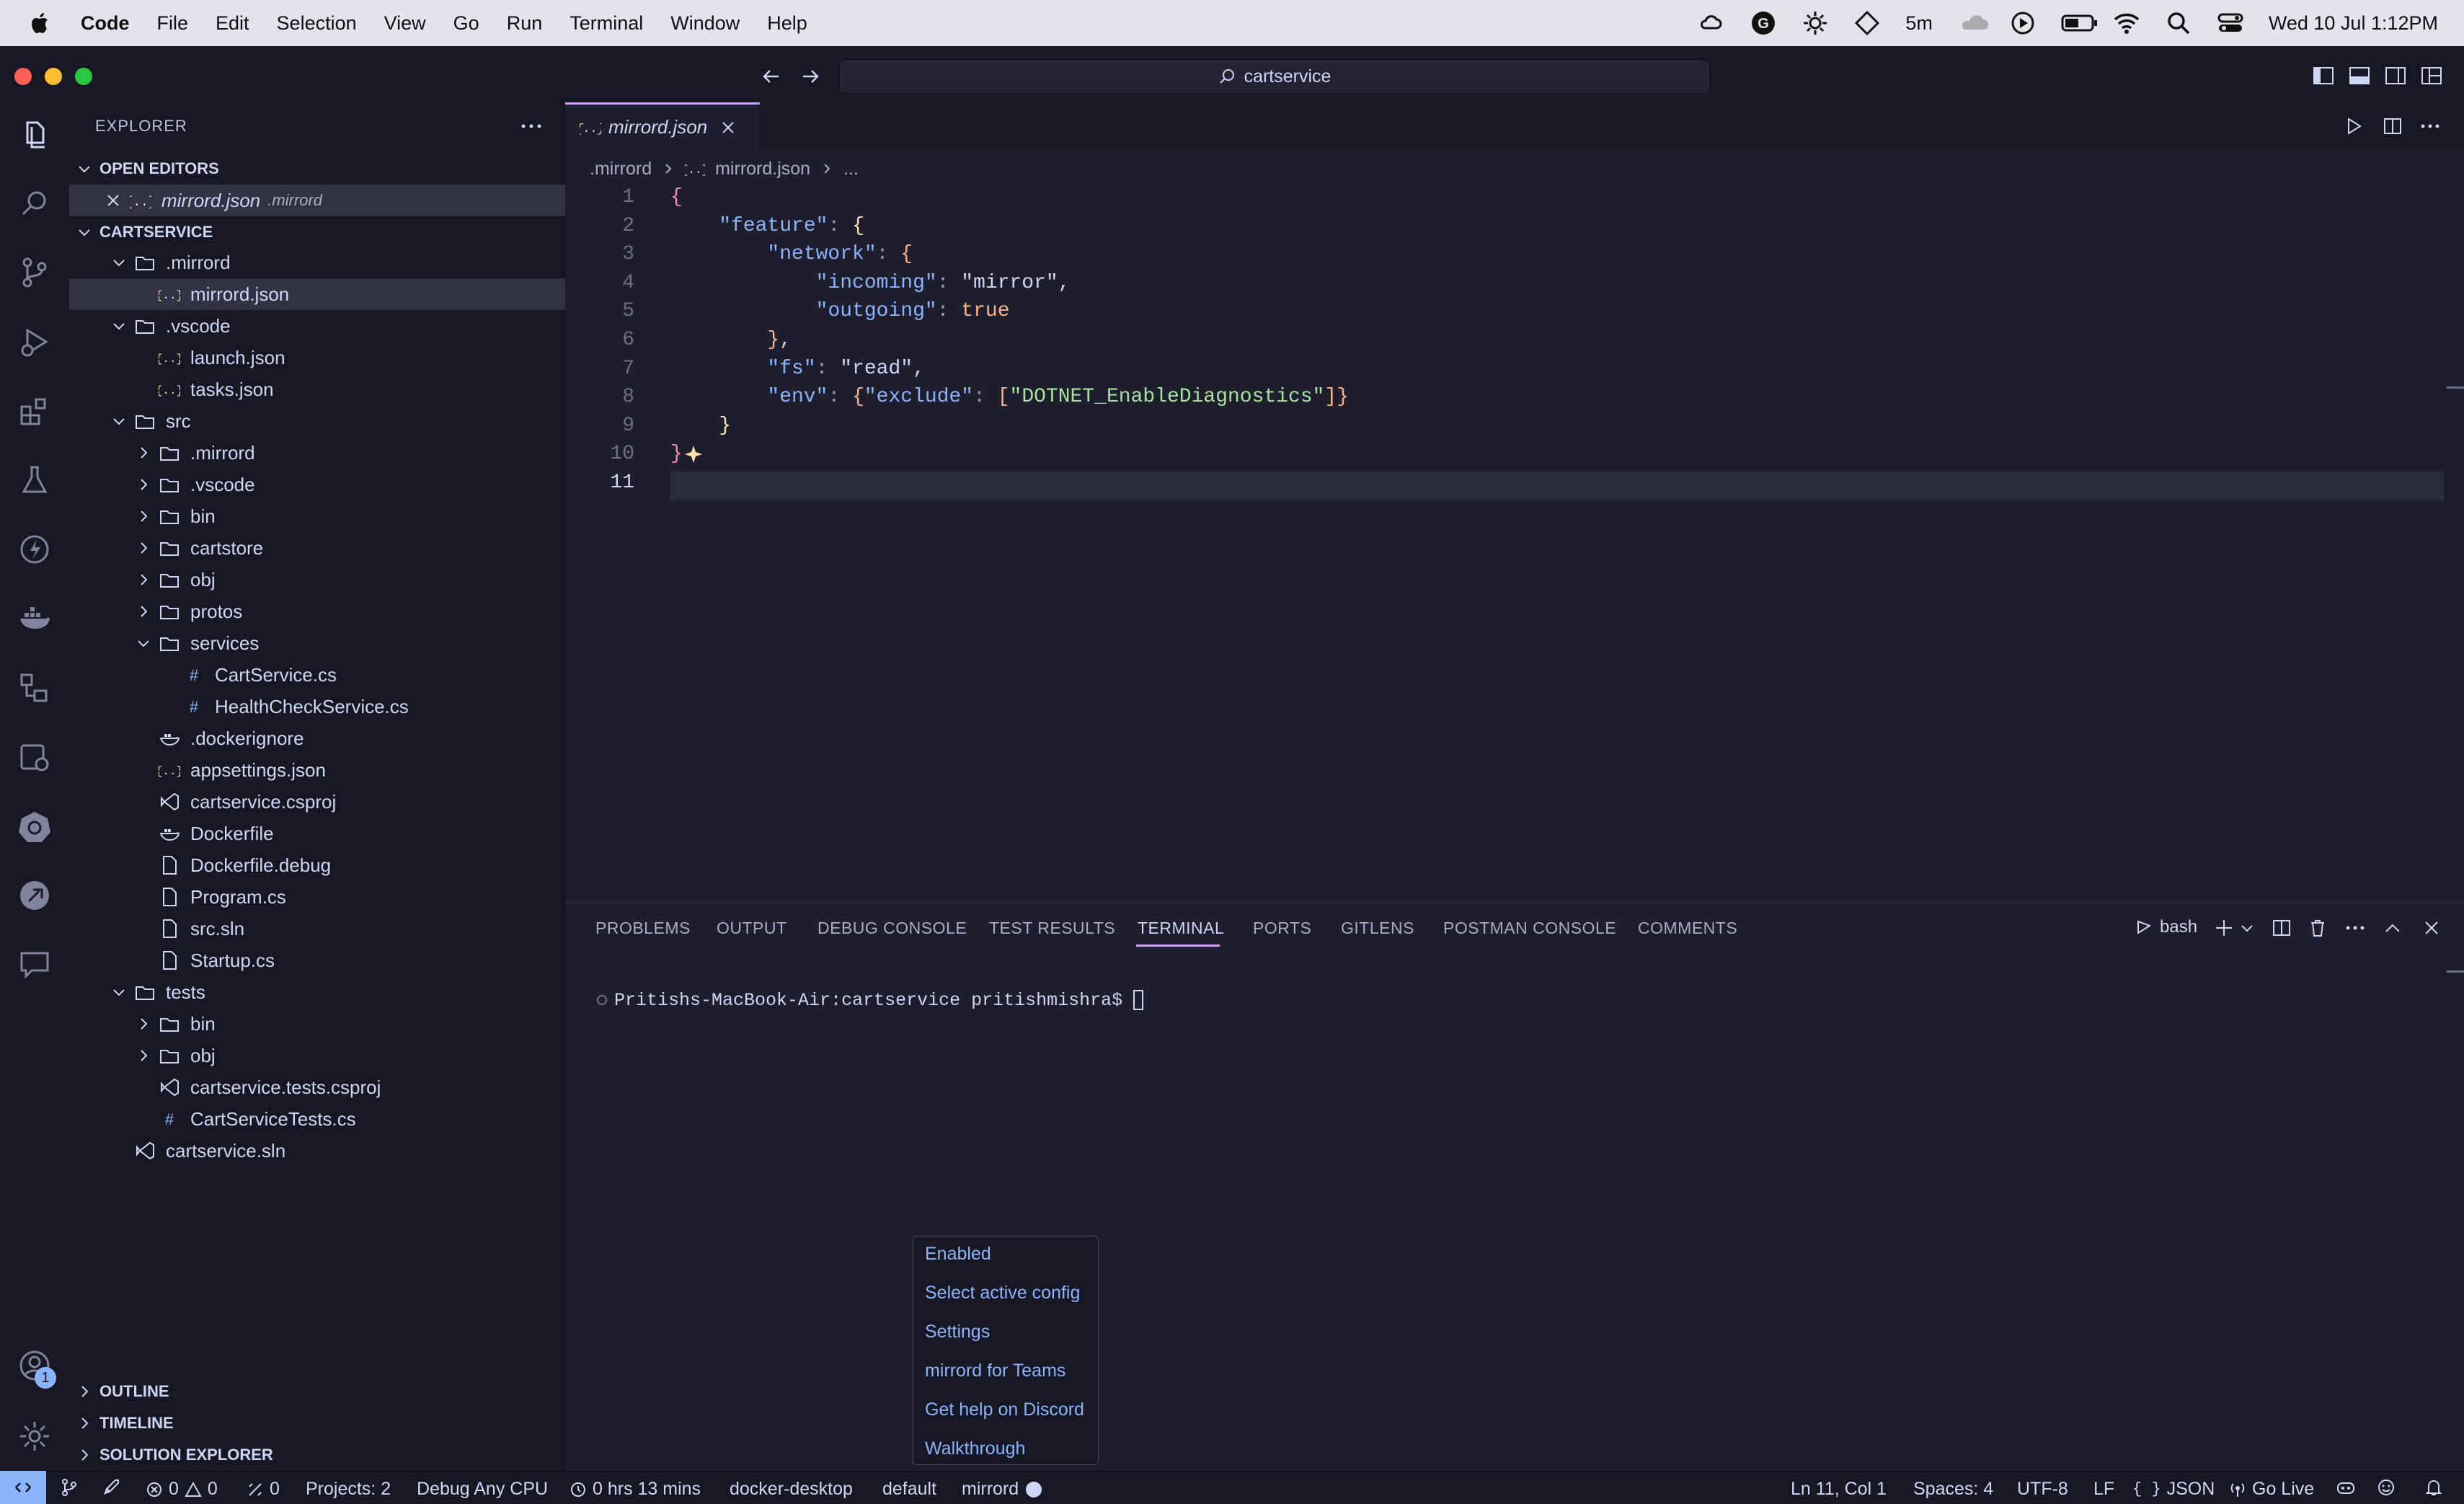 Image resolution: width=2464 pixels, height=1504 pixels. I want to click on rocket-icon, so click(111, 1488).